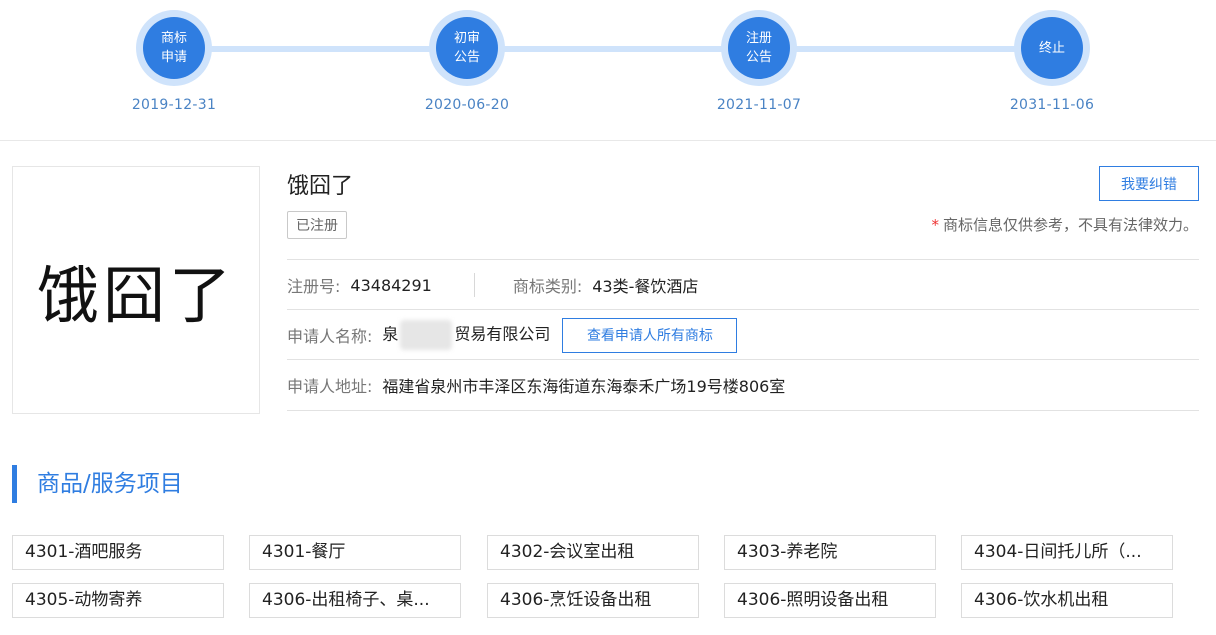 The height and width of the screenshot is (635, 1216). I want to click on applicant-value: 泉 贸易有限公司, so click(466, 335).